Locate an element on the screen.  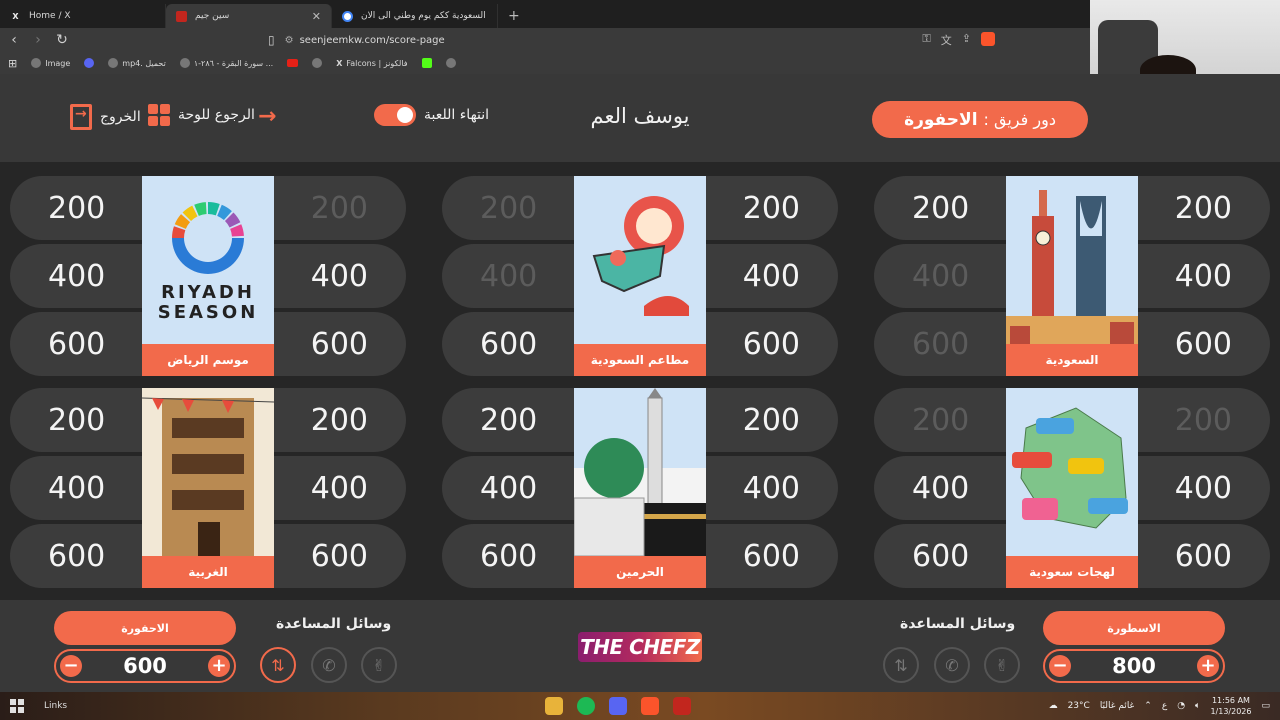
clock: 11:56 AM 1/13/2026 is located at coordinates (1230, 706).